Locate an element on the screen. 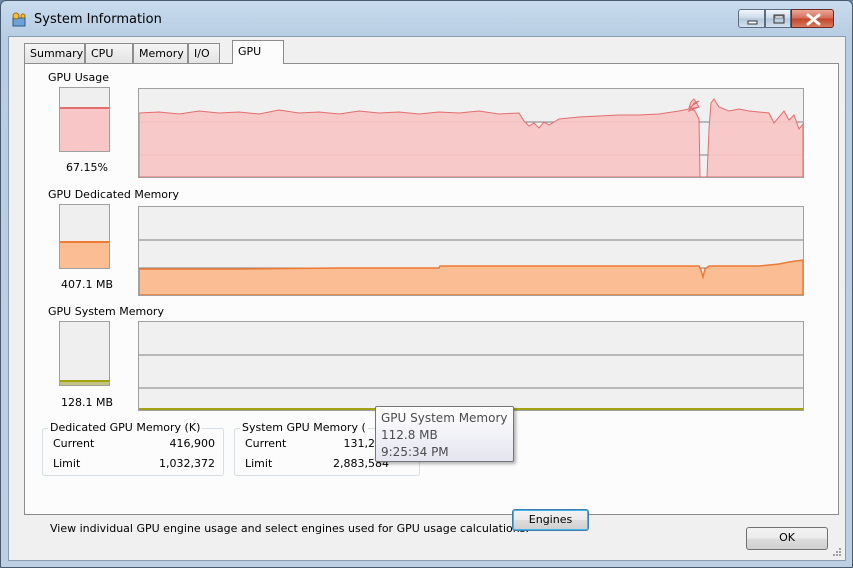  gpu-dedicated-memory-label: GPU Dedicated Memory is located at coordinates (114, 194).